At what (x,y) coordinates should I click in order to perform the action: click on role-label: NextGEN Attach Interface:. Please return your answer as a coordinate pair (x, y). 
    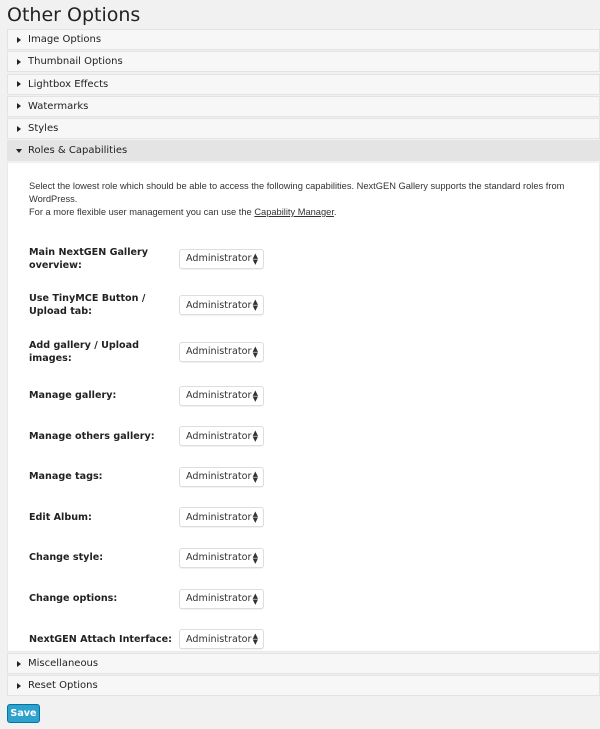
    Looking at the image, I should click on (100, 639).